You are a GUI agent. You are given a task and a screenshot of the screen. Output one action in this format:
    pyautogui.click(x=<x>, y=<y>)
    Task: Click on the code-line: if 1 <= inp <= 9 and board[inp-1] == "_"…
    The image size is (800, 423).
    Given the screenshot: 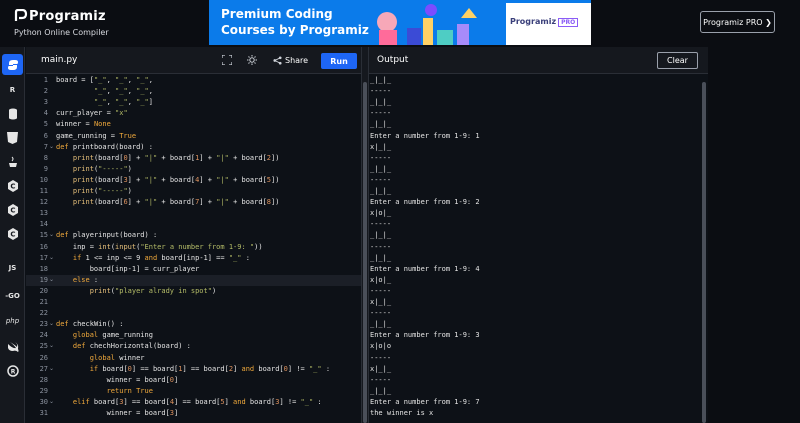 What is the action you would take?
    pyautogui.click(x=153, y=258)
    